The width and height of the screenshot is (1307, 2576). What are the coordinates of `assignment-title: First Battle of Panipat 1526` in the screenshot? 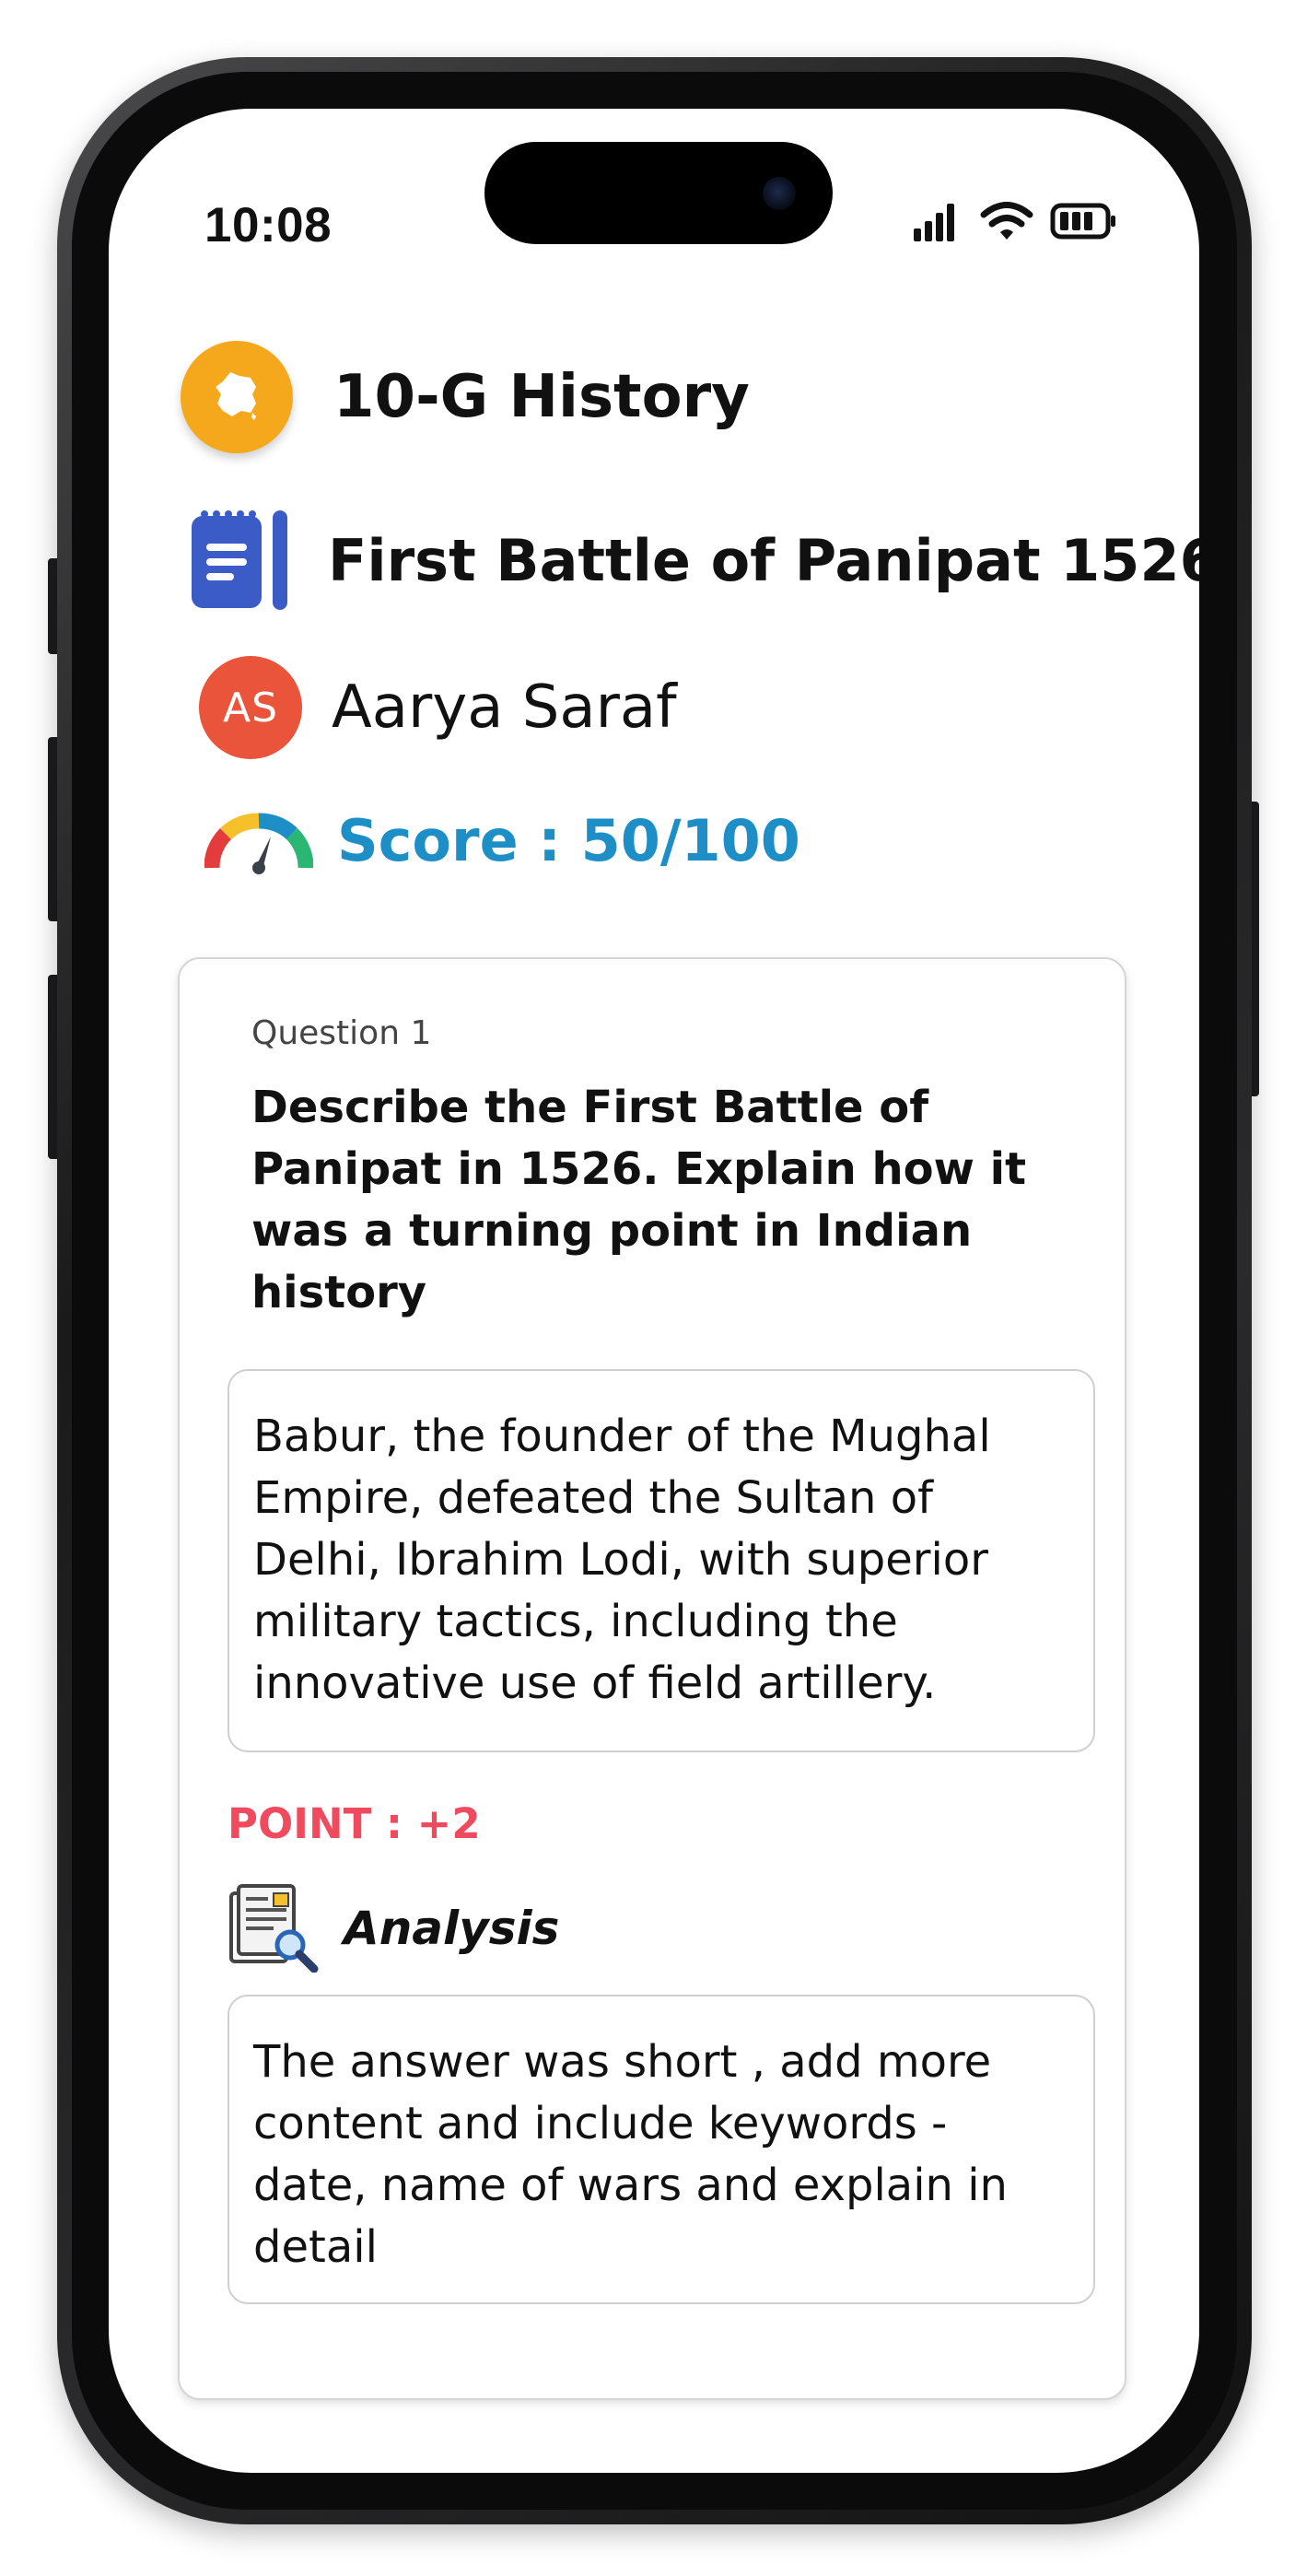 It's located at (763, 560).